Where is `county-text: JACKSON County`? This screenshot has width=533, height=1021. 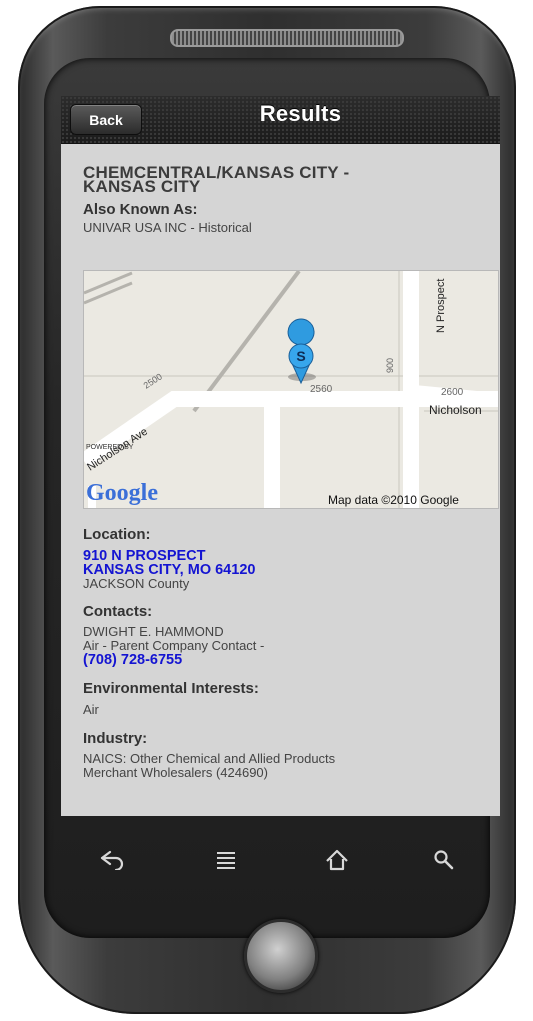 county-text: JACKSON County is located at coordinates (136, 583).